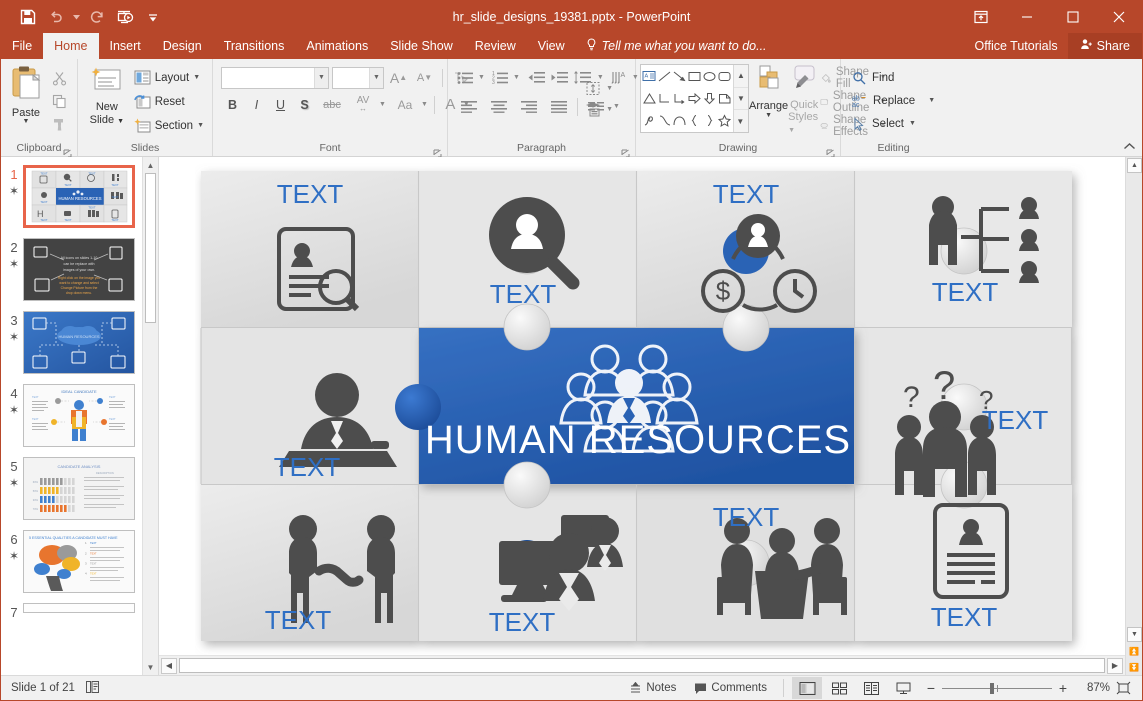 This screenshot has height=701, width=1143. I want to click on reading-view-button, so click(871, 688).